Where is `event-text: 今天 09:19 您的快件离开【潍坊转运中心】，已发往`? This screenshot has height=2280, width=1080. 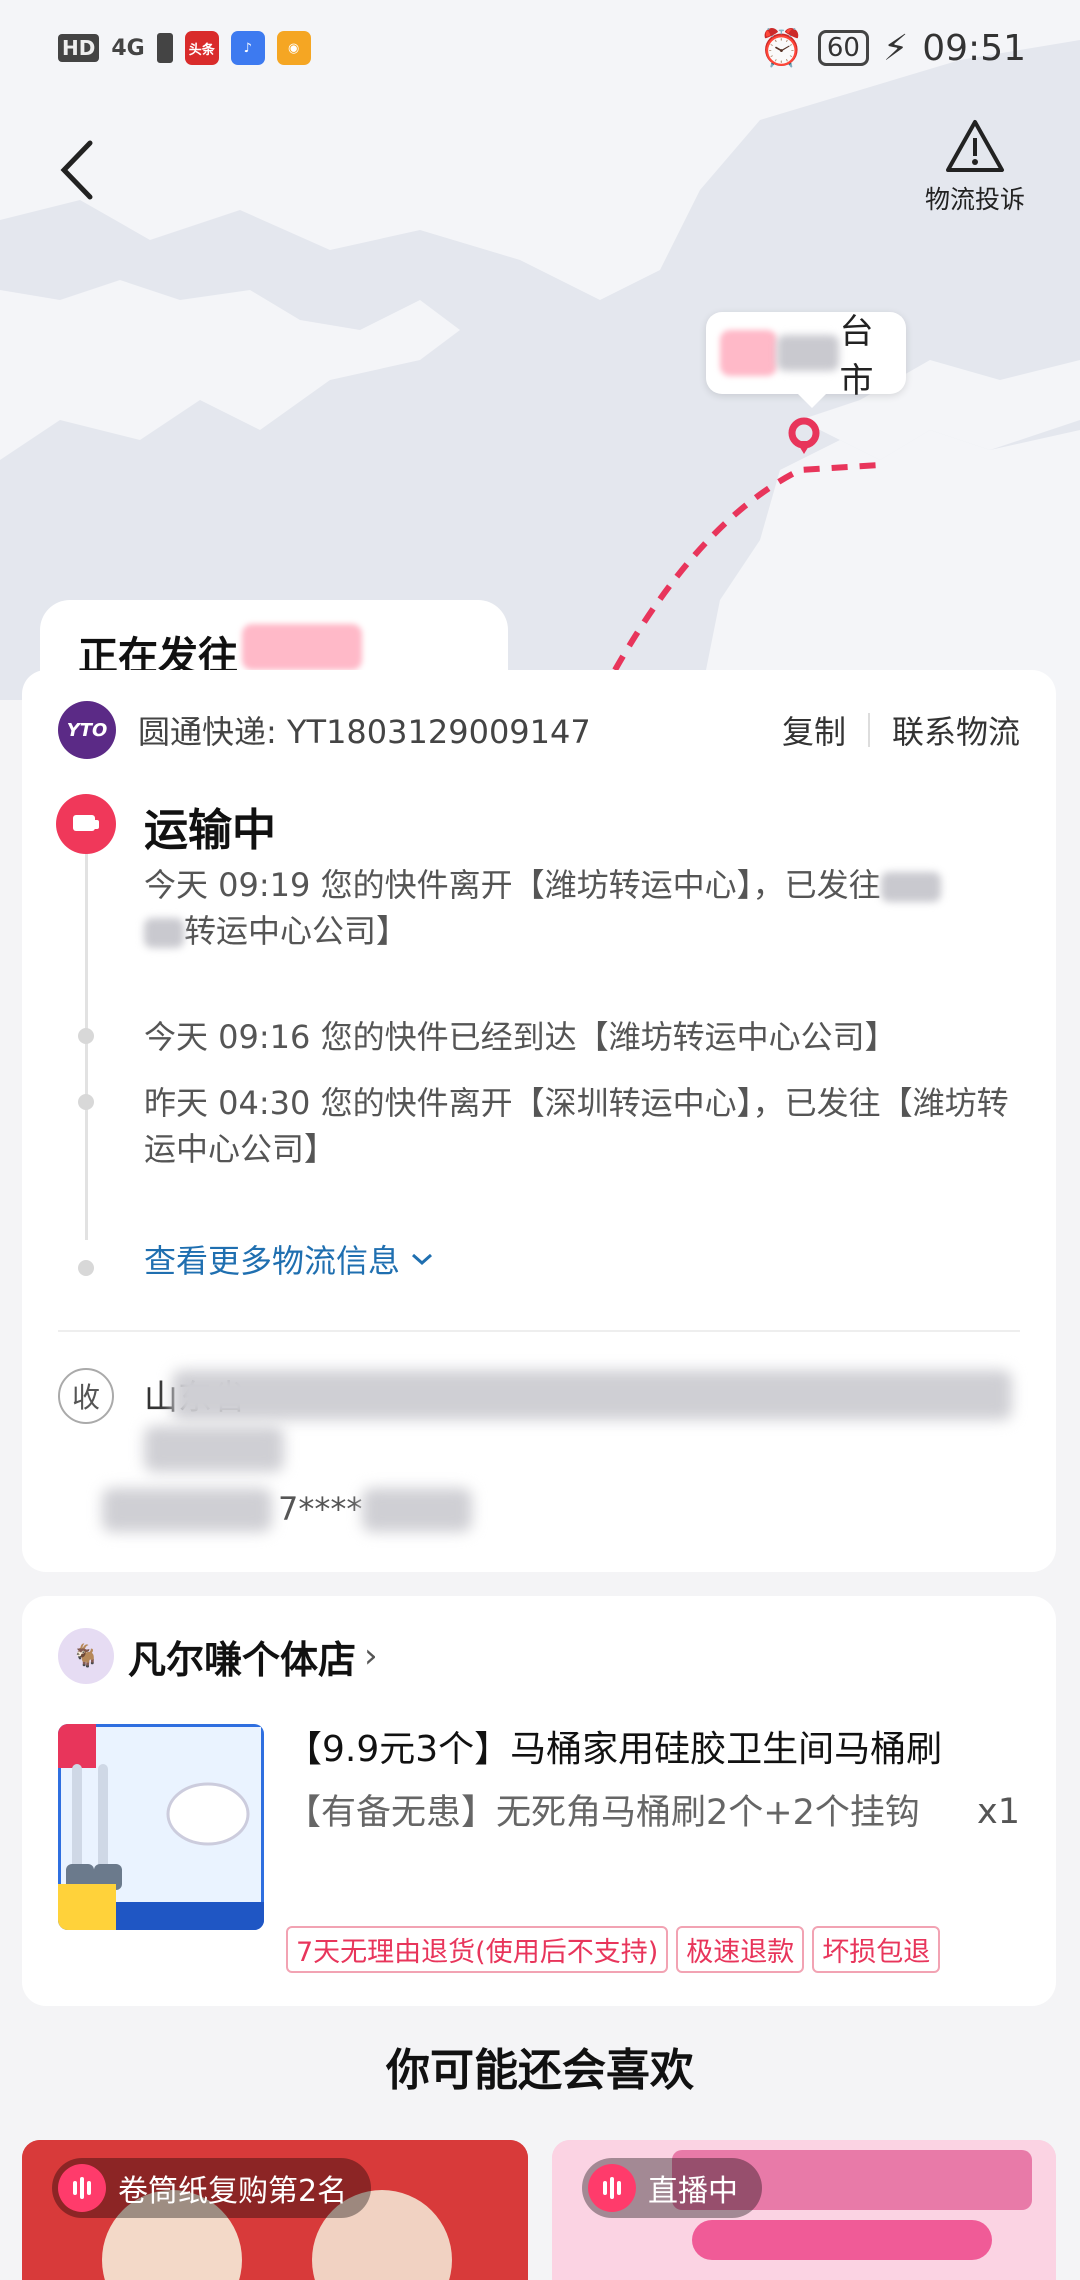 event-text: 今天 09:19 您的快件离开【潍坊转运中心】，已发往 is located at coordinates (512, 885).